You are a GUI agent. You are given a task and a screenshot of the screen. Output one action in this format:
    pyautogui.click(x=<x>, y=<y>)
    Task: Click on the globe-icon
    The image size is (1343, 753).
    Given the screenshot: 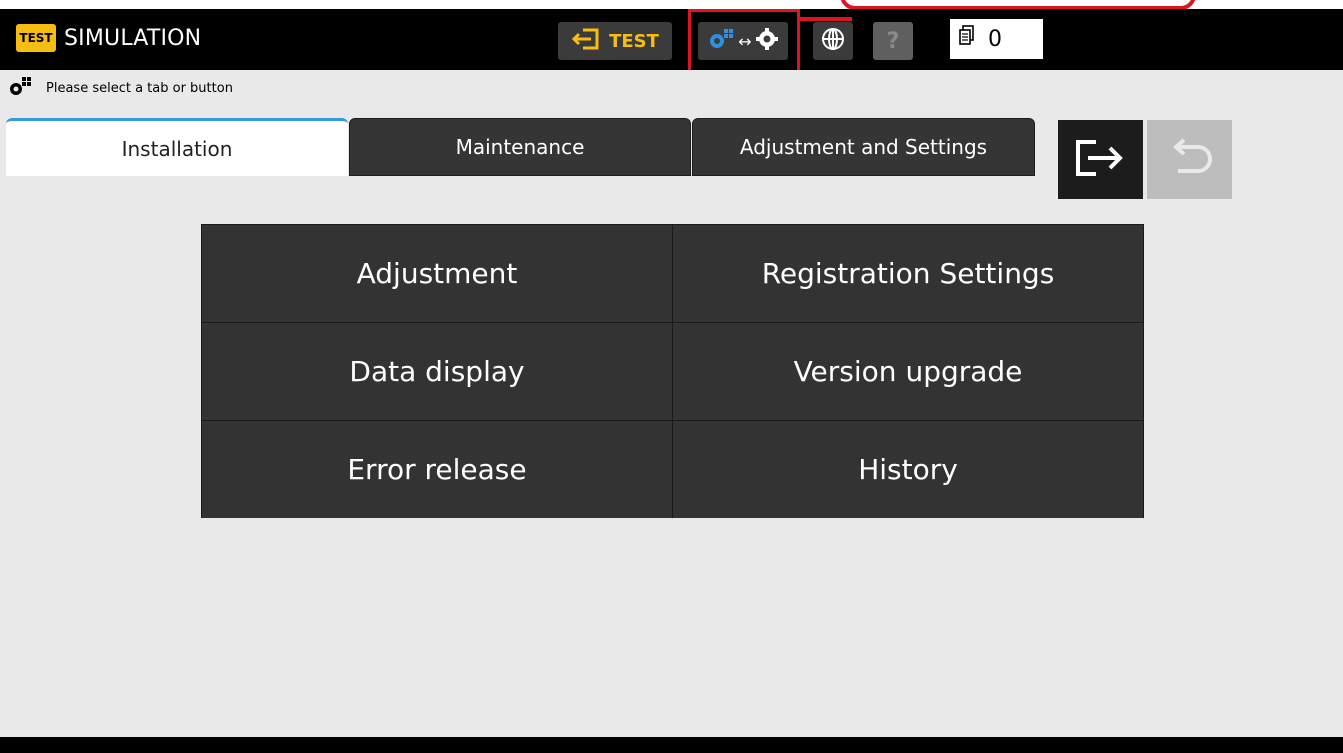 What is the action you would take?
    pyautogui.click(x=833, y=41)
    